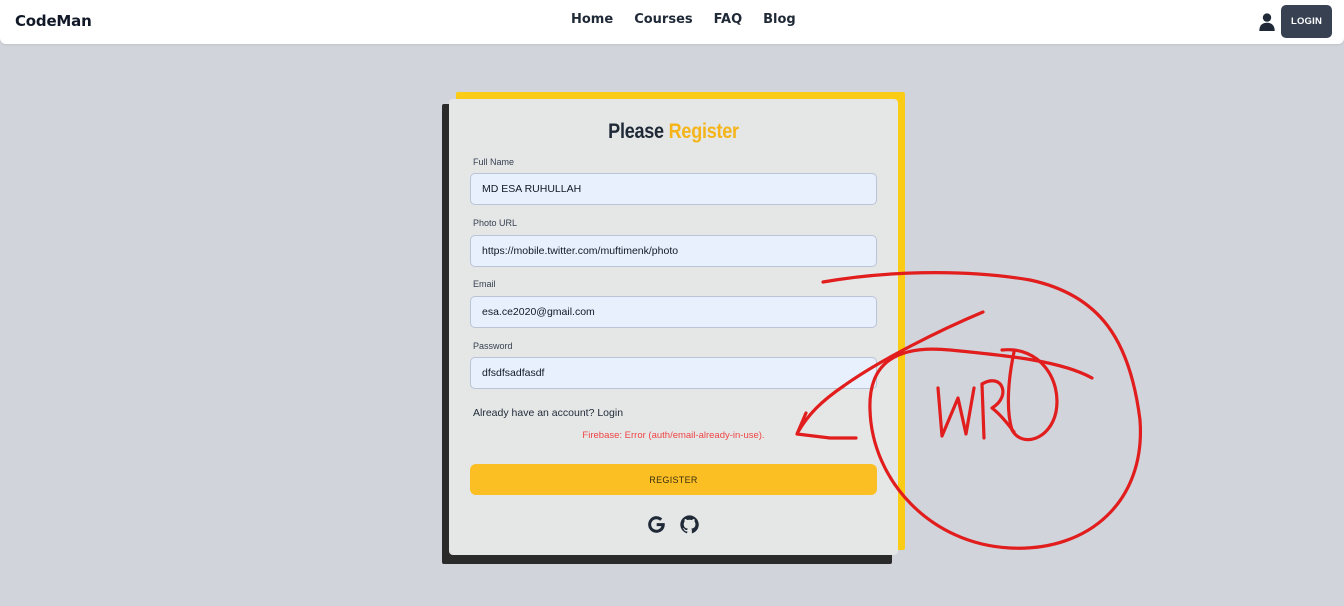  What do you see at coordinates (592, 19) in the screenshot?
I see `nav-link-home: Home` at bounding box center [592, 19].